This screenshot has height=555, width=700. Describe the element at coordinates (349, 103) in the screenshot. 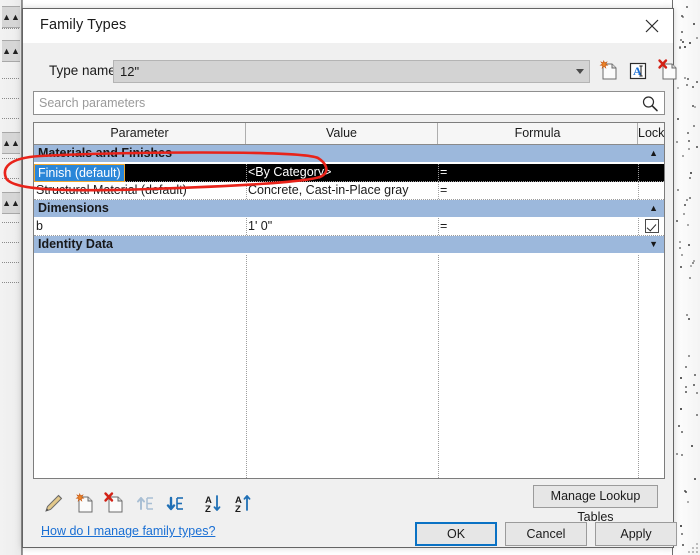

I see `search-input: Search parameters` at that location.